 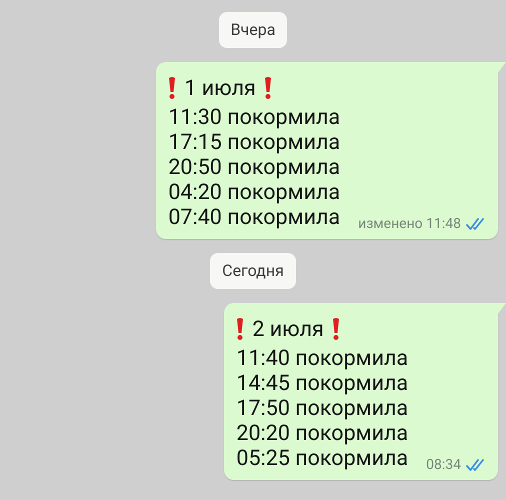 What do you see at coordinates (288, 329) in the screenshot?
I see `message-text: 2 июля` at bounding box center [288, 329].